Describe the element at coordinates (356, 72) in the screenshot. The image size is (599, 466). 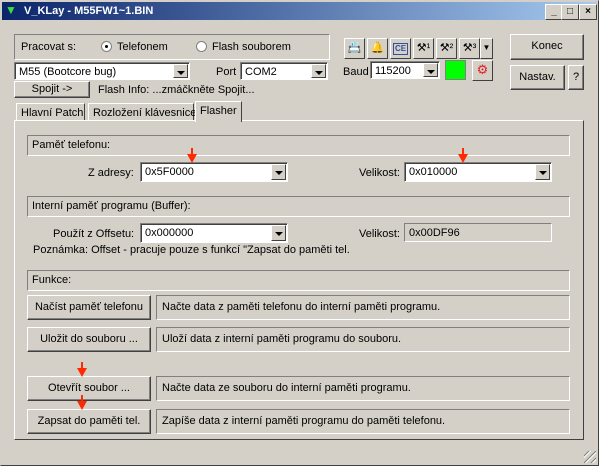
I see `baud-label: Baud` at that location.